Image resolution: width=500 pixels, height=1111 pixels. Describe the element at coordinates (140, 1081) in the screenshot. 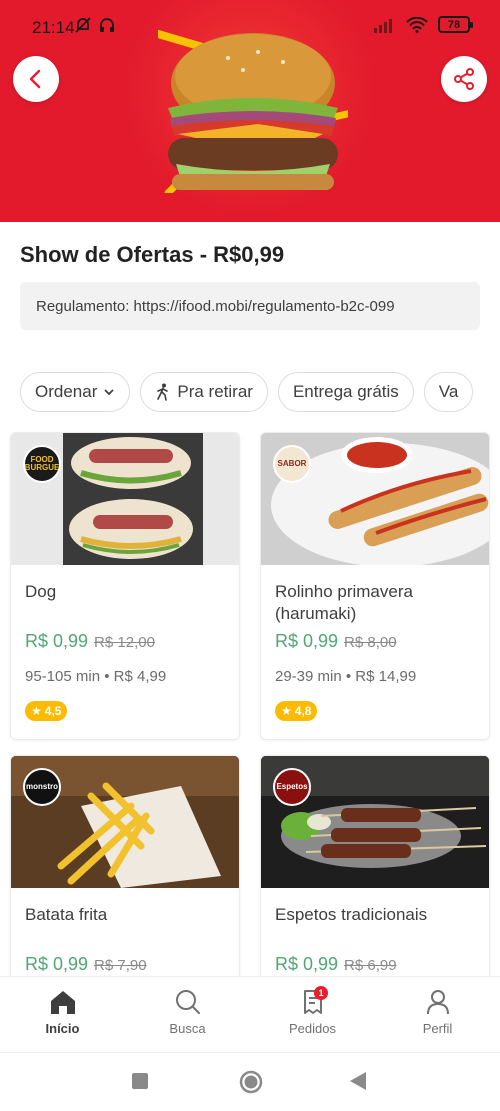

I see `recents-icon` at that location.